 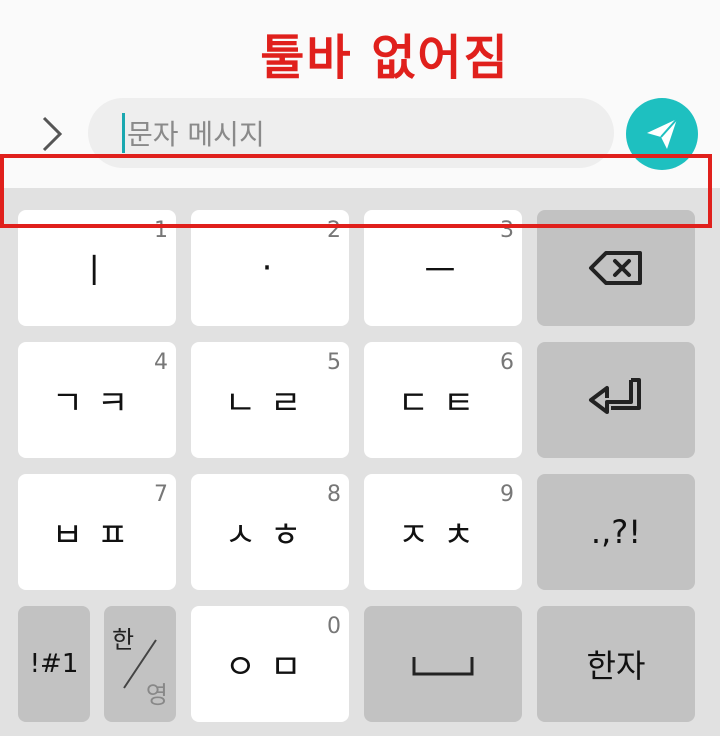 I want to click on key-number: 8, so click(x=334, y=494).